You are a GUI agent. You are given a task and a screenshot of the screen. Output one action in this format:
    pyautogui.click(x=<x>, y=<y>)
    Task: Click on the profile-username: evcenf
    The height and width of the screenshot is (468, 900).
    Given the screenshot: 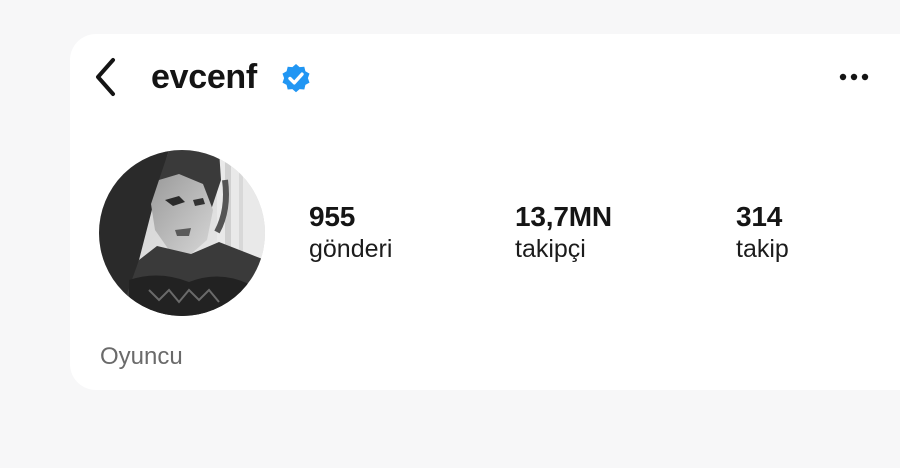 What is the action you would take?
    pyautogui.click(x=204, y=77)
    